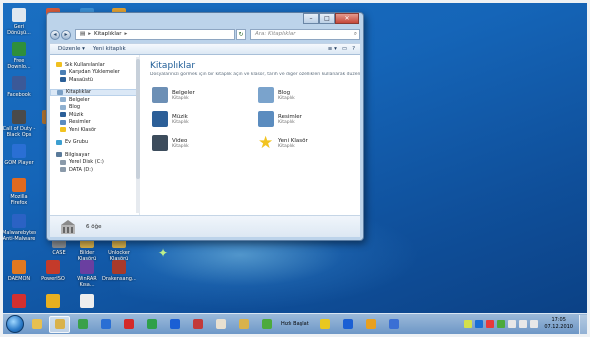  Describe the element at coordinates (66, 34) in the screenshot. I see `forward-button: ▸` at that location.